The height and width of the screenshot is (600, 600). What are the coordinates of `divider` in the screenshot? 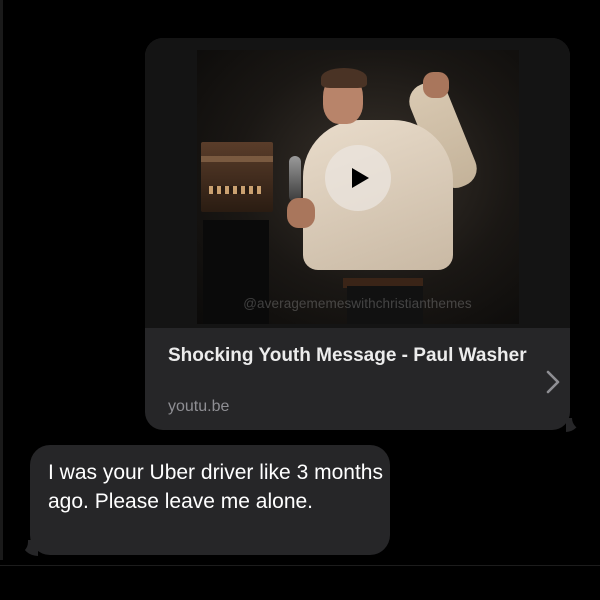 It's located at (300, 565).